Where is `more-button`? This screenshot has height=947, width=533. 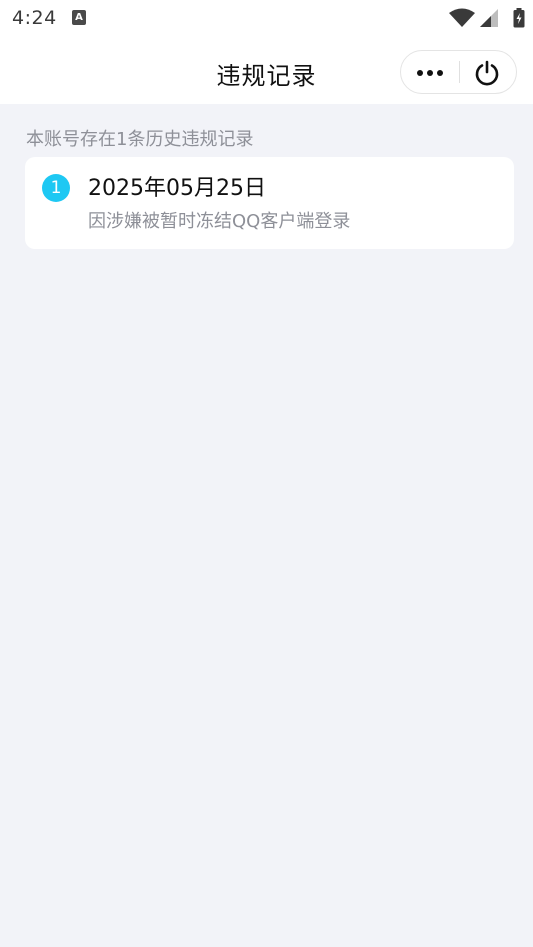 more-button is located at coordinates (430, 72).